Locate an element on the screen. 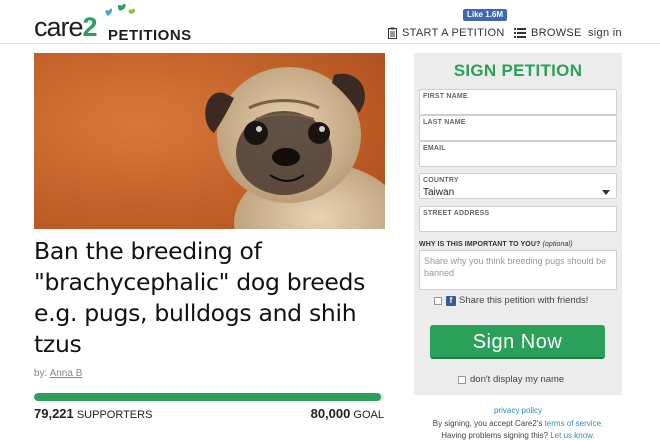 This screenshot has width=660, height=440. email-label: EMAIL is located at coordinates (434, 148).